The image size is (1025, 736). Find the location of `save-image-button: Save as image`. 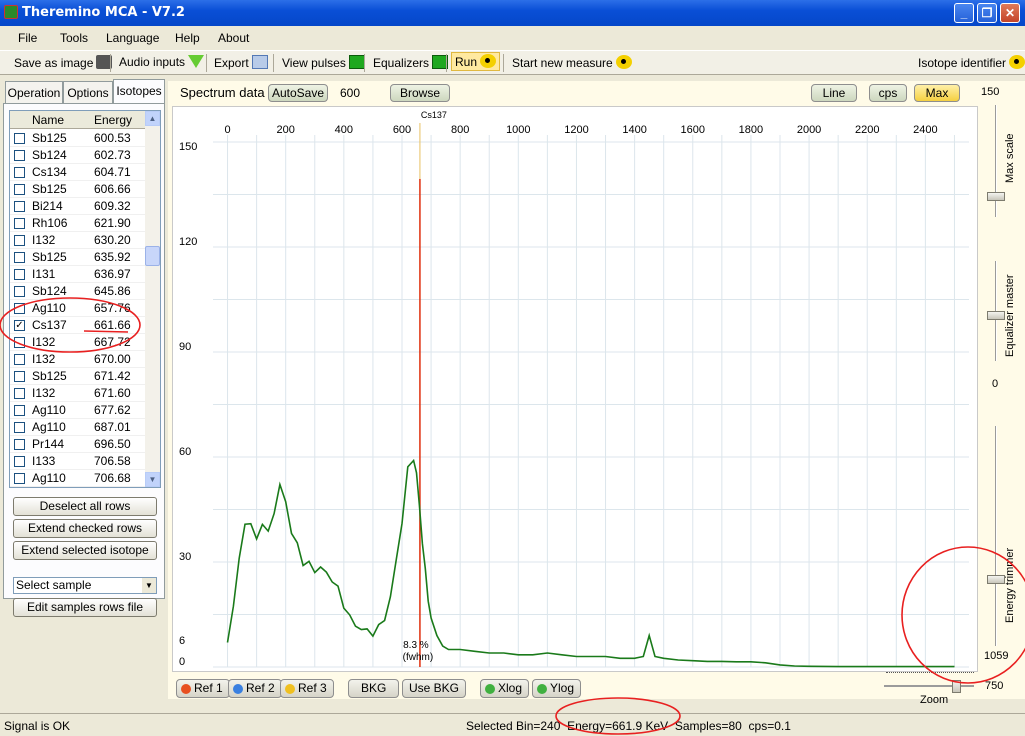

save-image-button: Save as image is located at coordinates (63, 62).